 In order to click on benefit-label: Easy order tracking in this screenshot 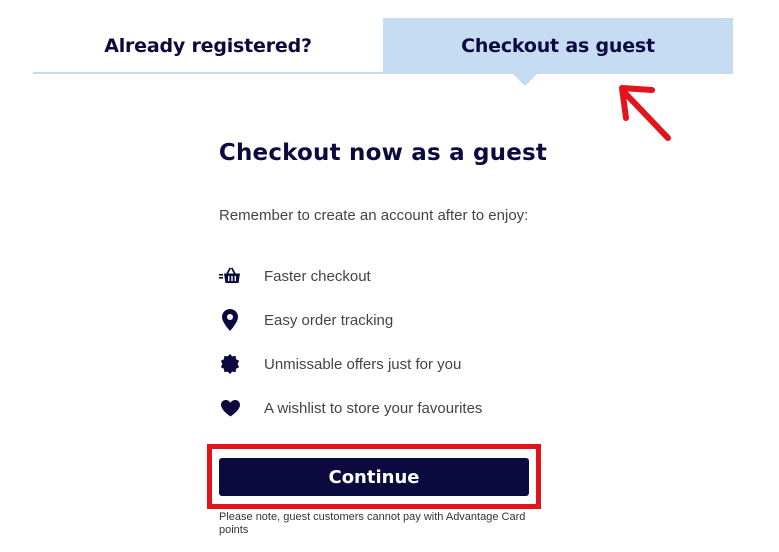, I will do `click(329, 320)`.